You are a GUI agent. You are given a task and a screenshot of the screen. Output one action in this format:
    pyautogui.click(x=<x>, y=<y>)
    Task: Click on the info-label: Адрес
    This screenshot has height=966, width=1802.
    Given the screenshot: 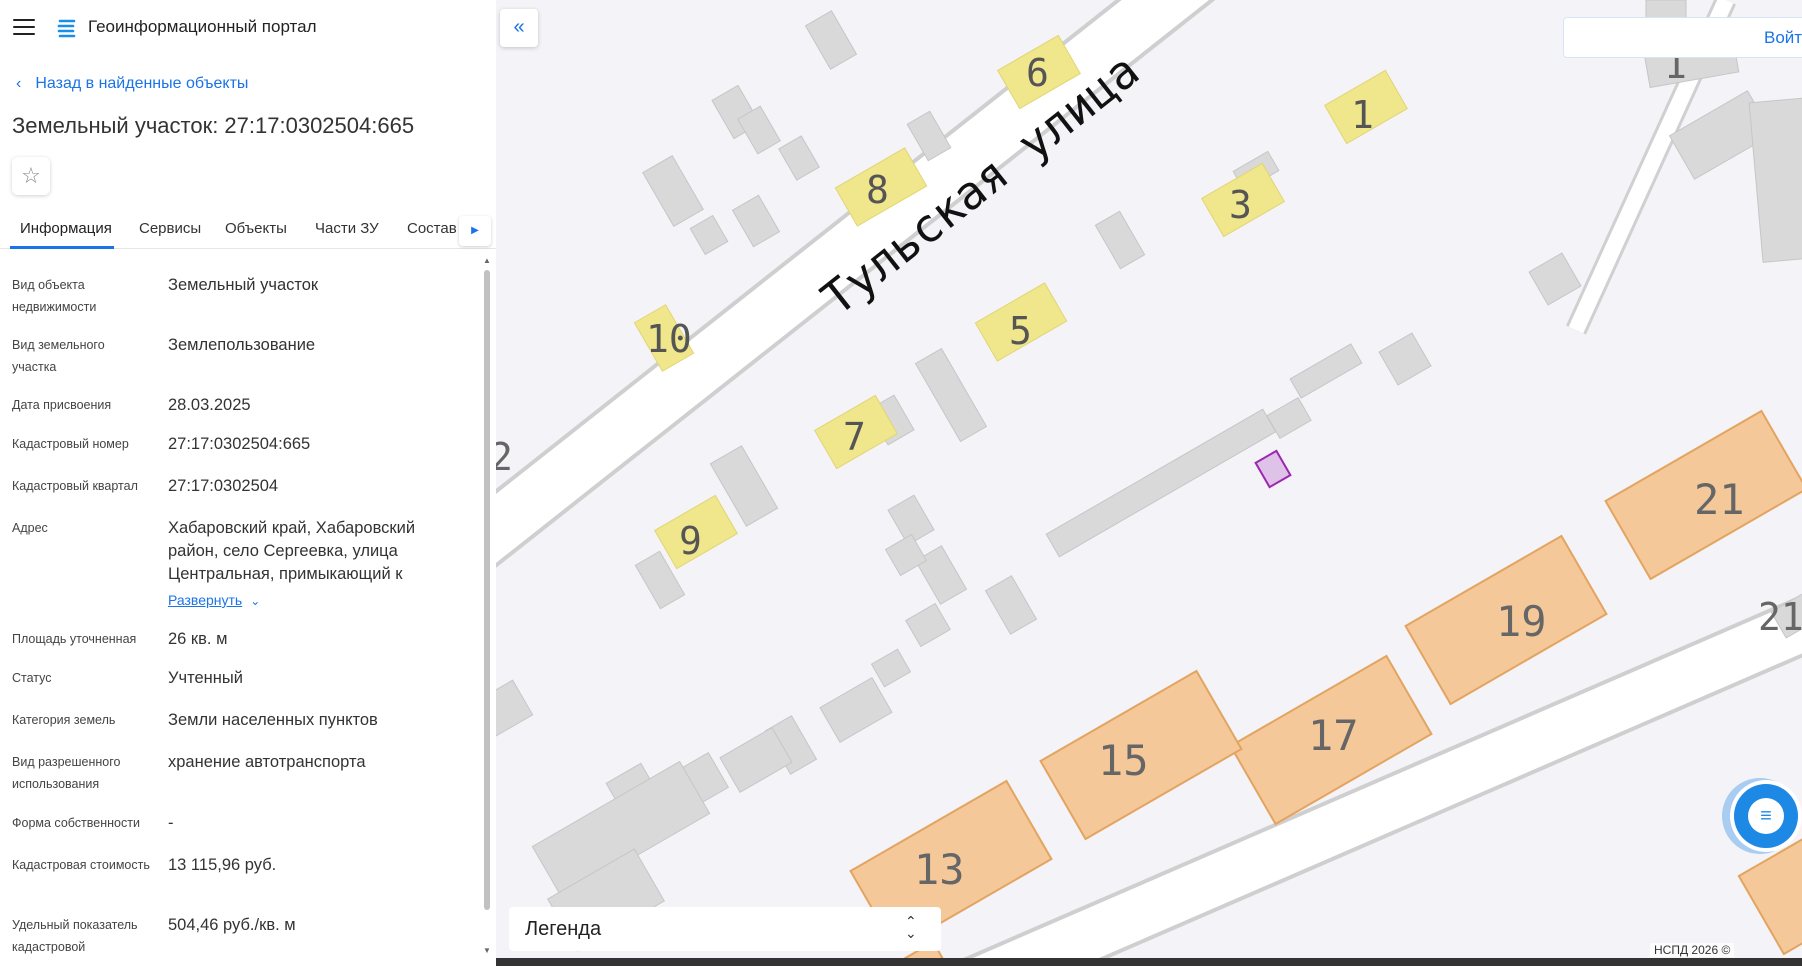 What is the action you would take?
    pyautogui.click(x=30, y=528)
    